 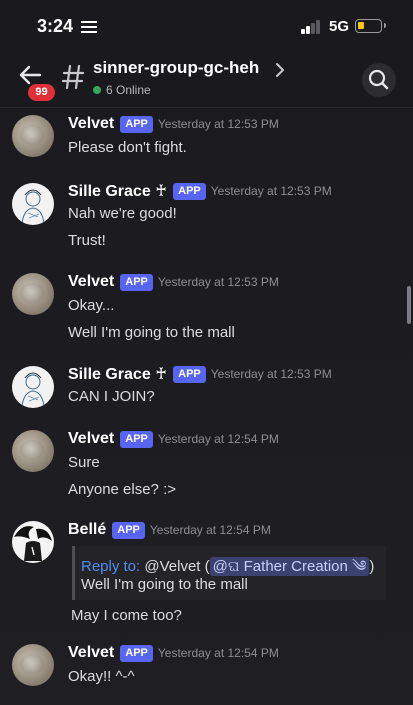 What do you see at coordinates (372, 566) in the screenshot?
I see `reply-close: )` at bounding box center [372, 566].